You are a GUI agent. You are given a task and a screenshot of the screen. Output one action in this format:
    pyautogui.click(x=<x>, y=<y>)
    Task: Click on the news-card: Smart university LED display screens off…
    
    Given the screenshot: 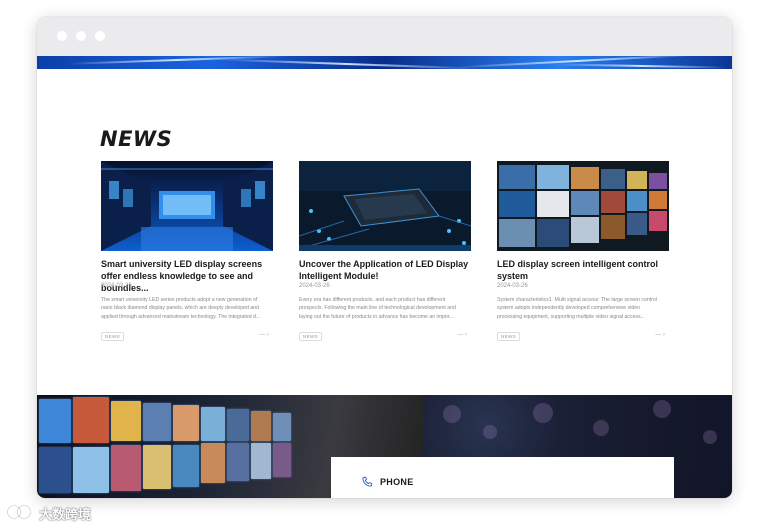 What is the action you would take?
    pyautogui.click(x=187, y=256)
    